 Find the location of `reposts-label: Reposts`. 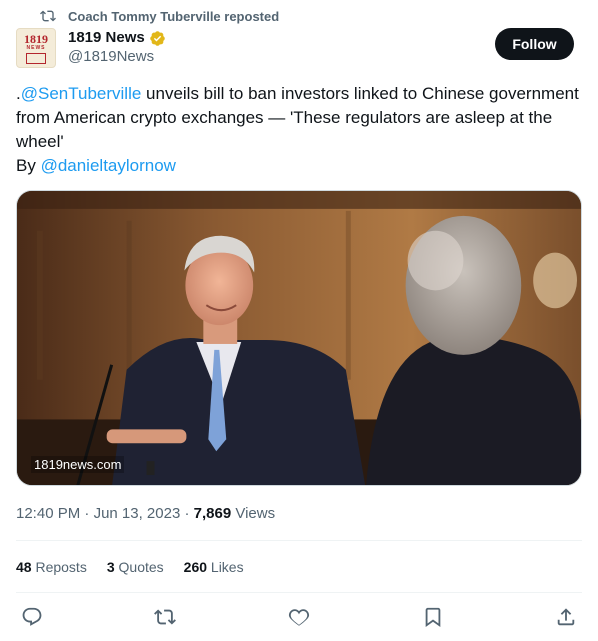

reposts-label: Reposts is located at coordinates (59, 567).